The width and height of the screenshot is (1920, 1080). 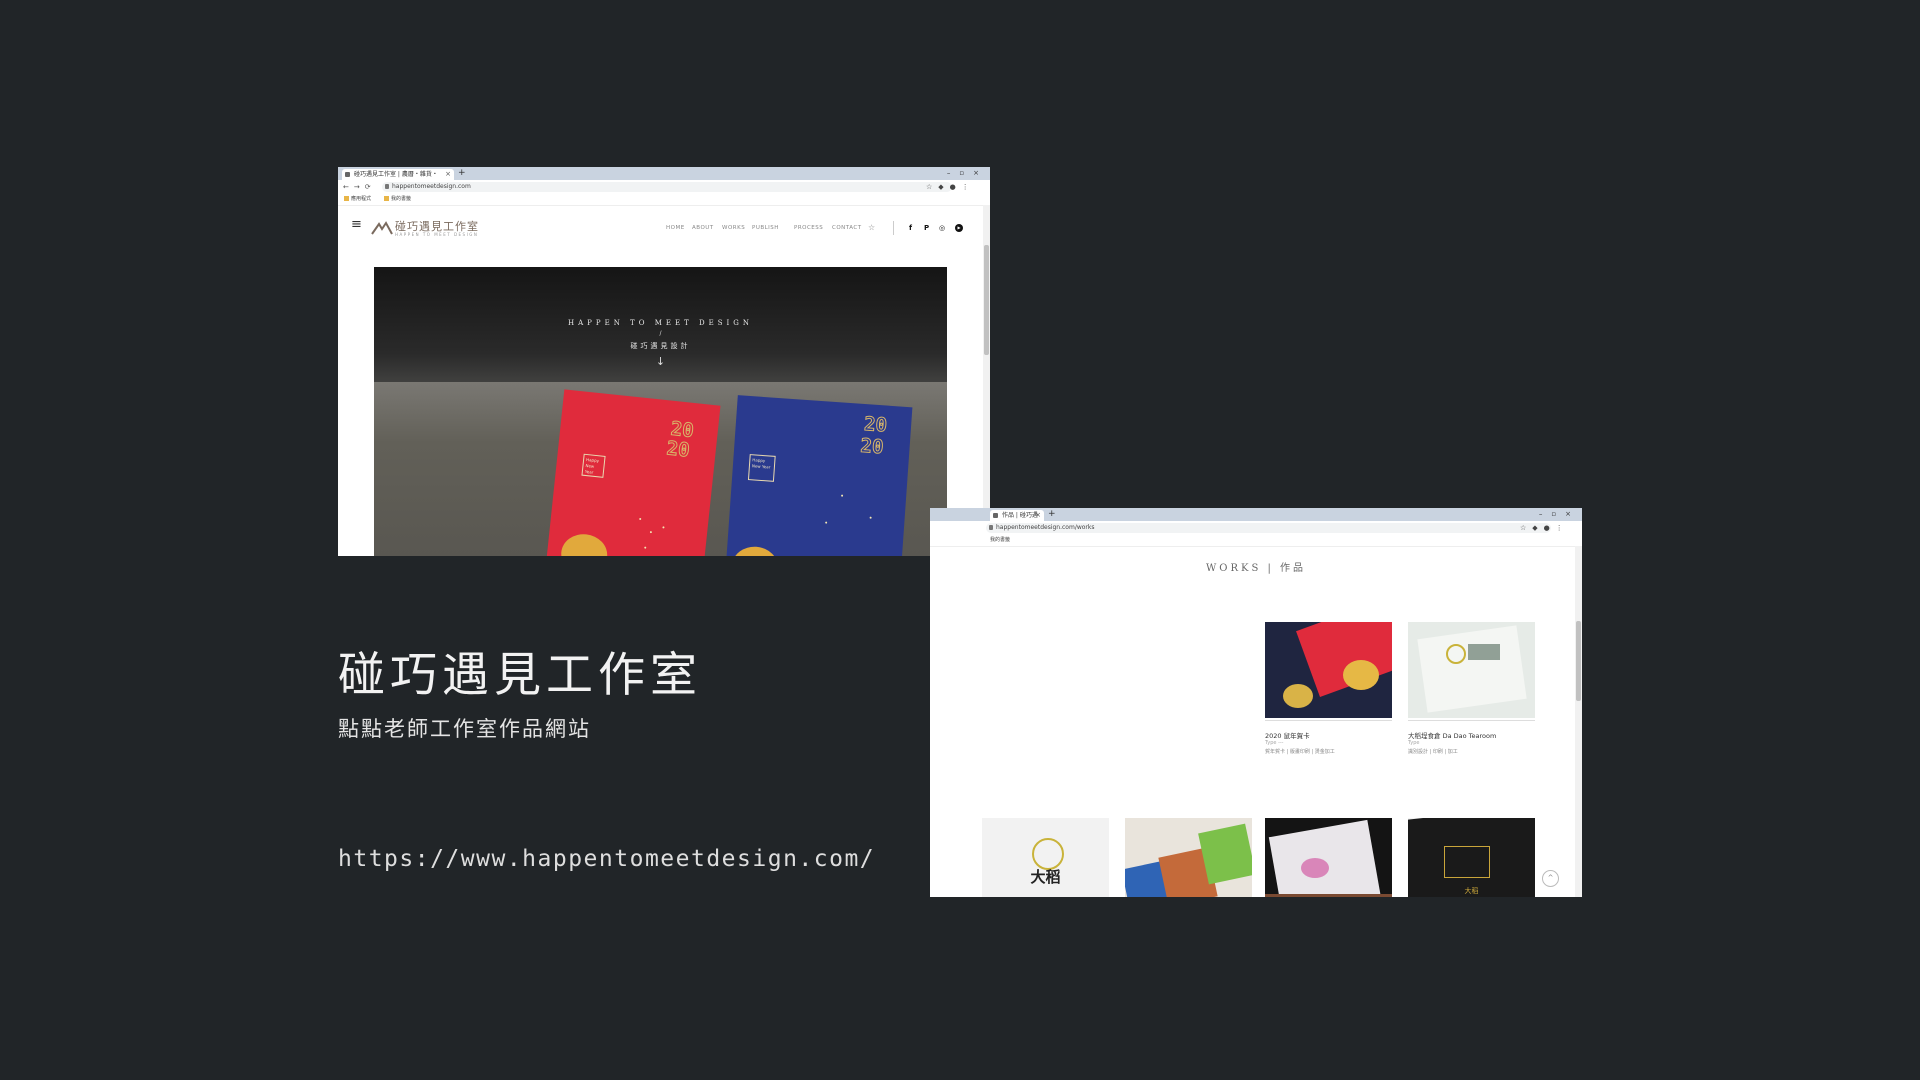 I want to click on browser-tab-bar: 碰巧遇見工作室 | 農曆・雜貨・ × + –▫×, so click(x=664, y=173).